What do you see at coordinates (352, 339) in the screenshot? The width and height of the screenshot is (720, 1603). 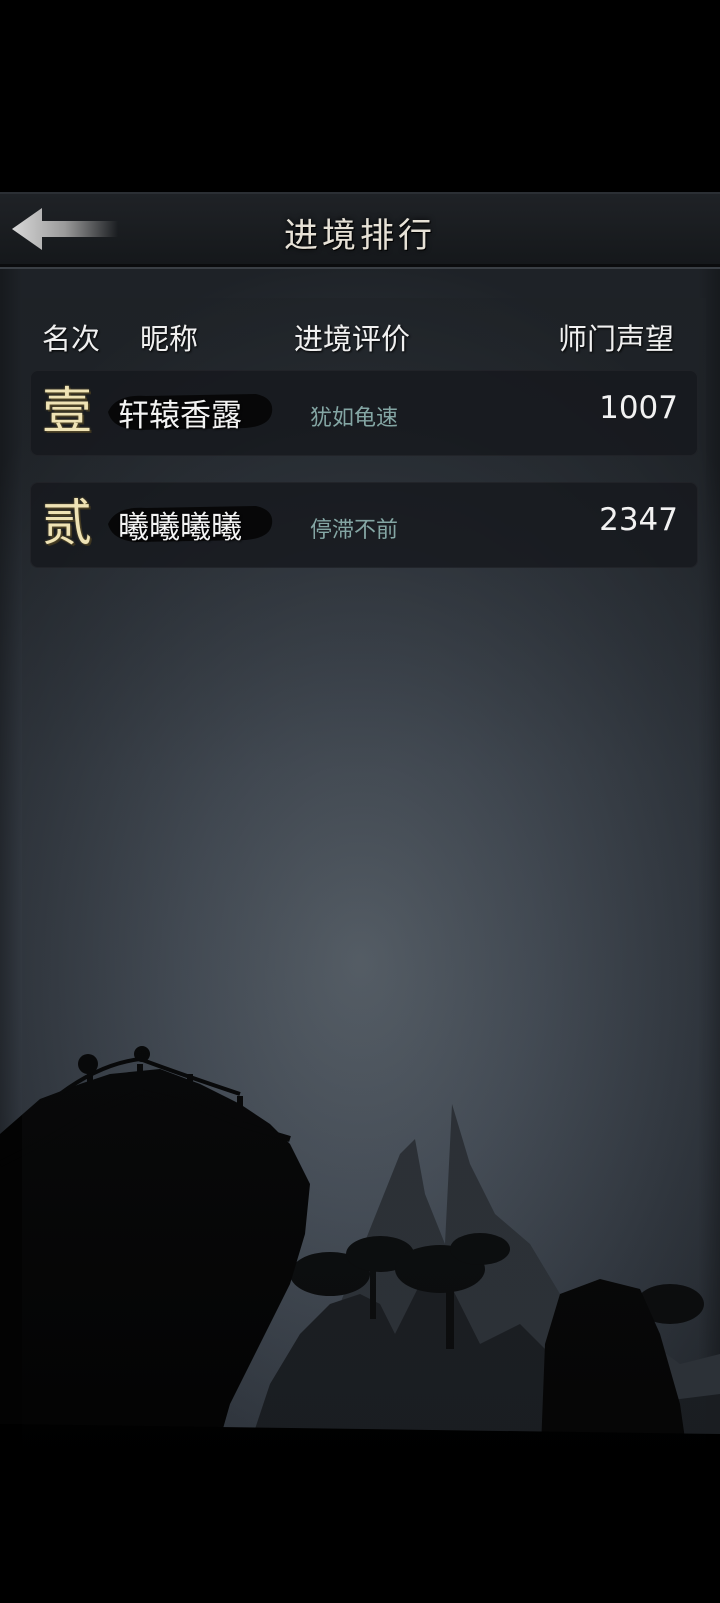 I see `column-header-evaluation: 进境评价` at bounding box center [352, 339].